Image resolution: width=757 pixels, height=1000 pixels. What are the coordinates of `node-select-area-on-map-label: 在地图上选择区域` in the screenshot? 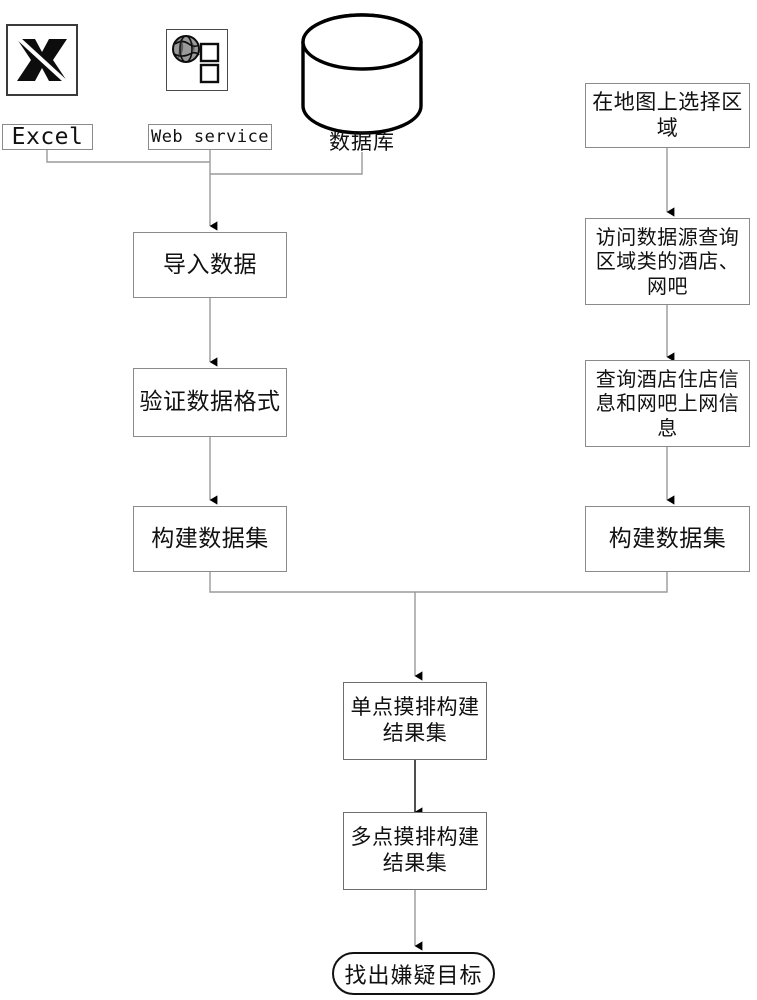 It's located at (667, 114).